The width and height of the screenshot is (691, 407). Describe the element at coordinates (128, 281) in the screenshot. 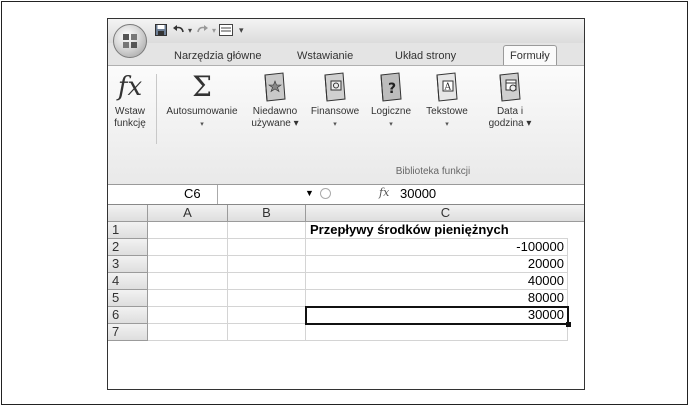

I see `row-header: 4` at that location.